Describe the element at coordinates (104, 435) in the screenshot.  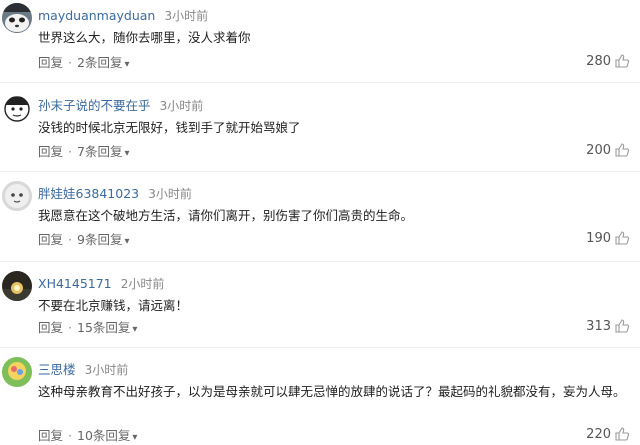
I see `reply-count-label: 10条回复` at that location.